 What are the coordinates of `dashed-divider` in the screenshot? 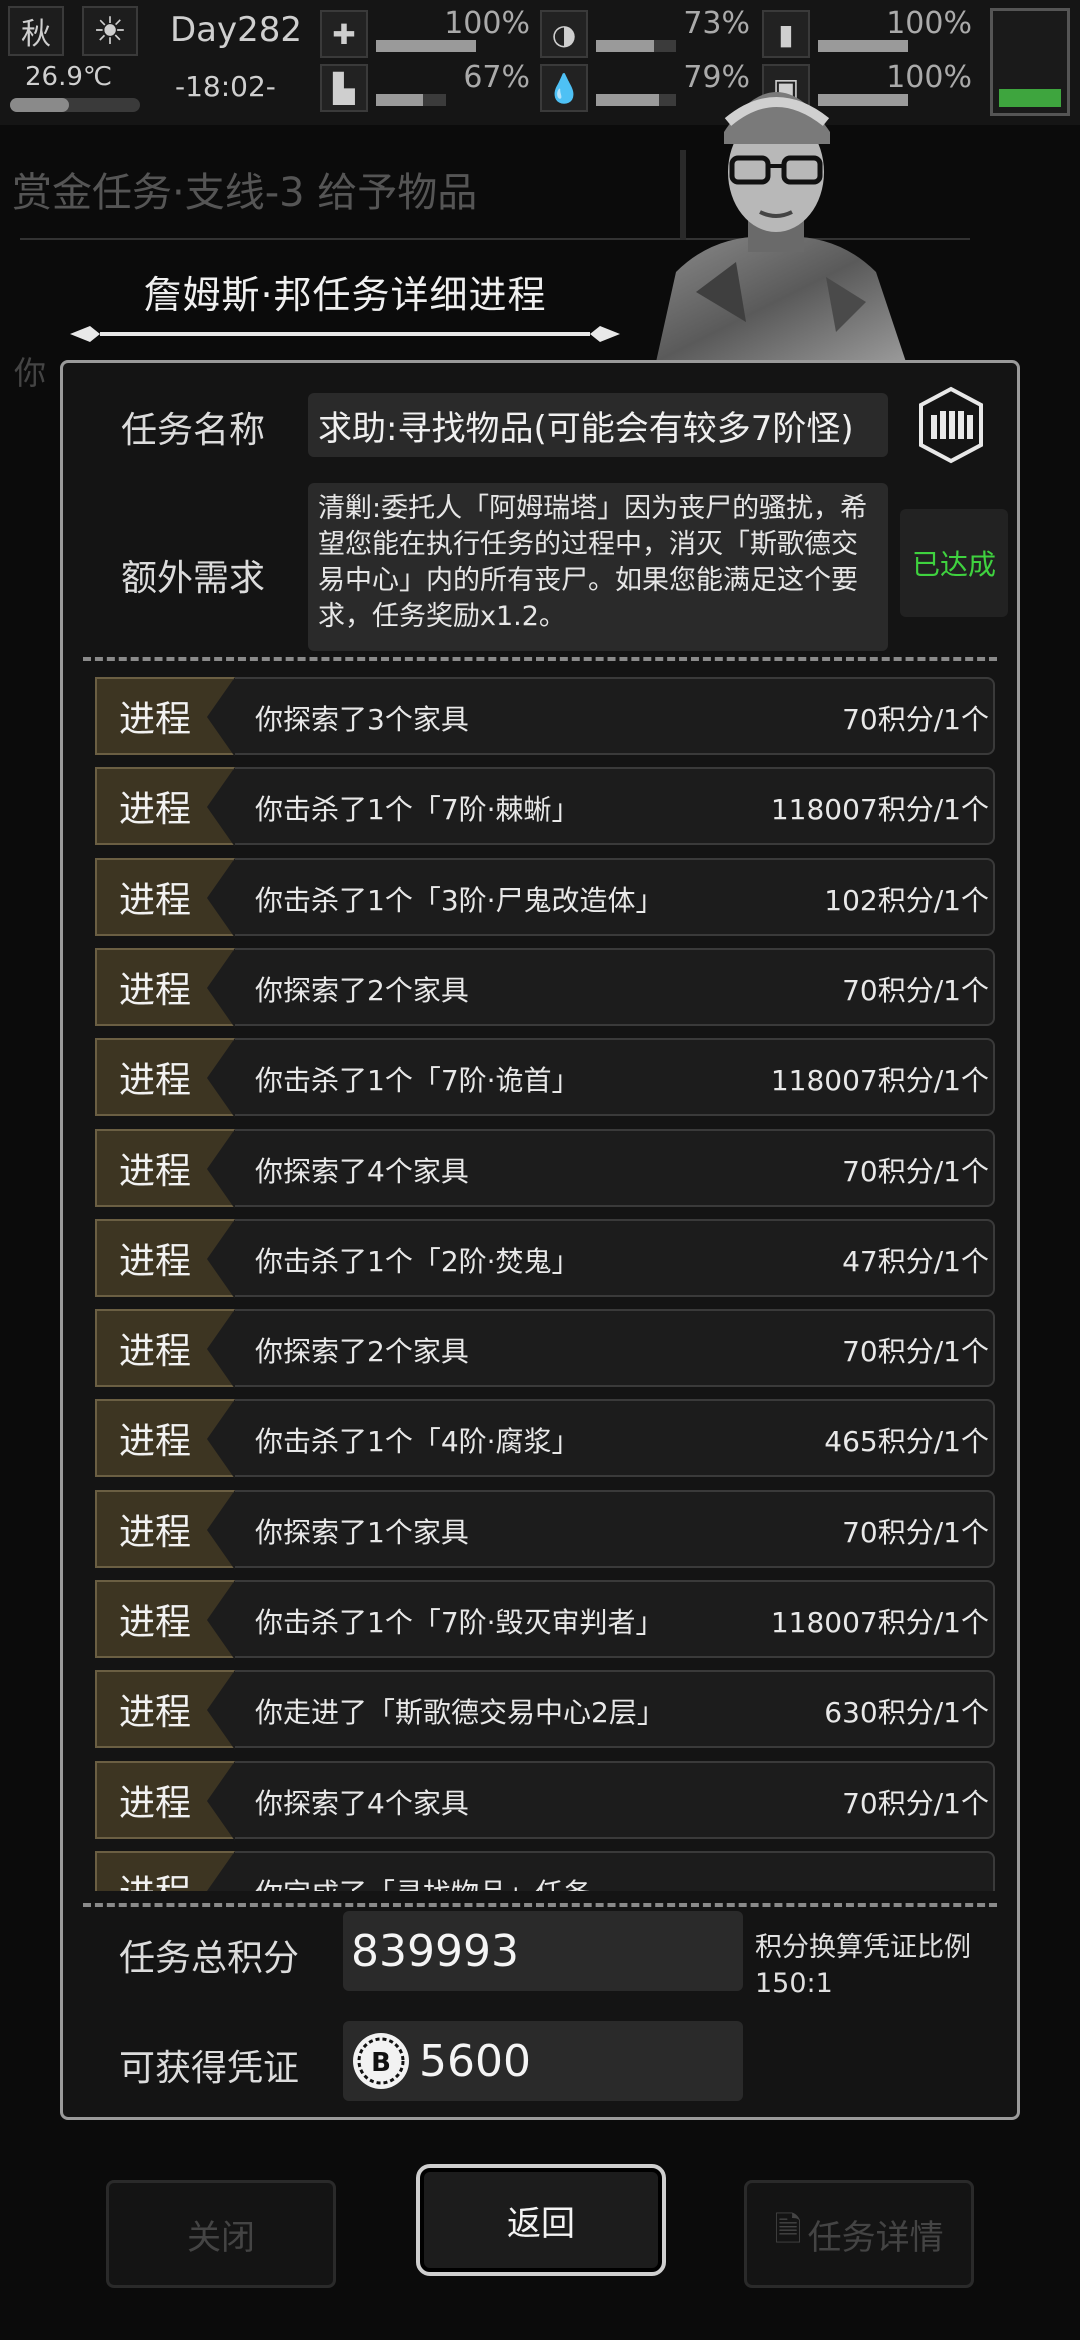 It's located at (540, 659).